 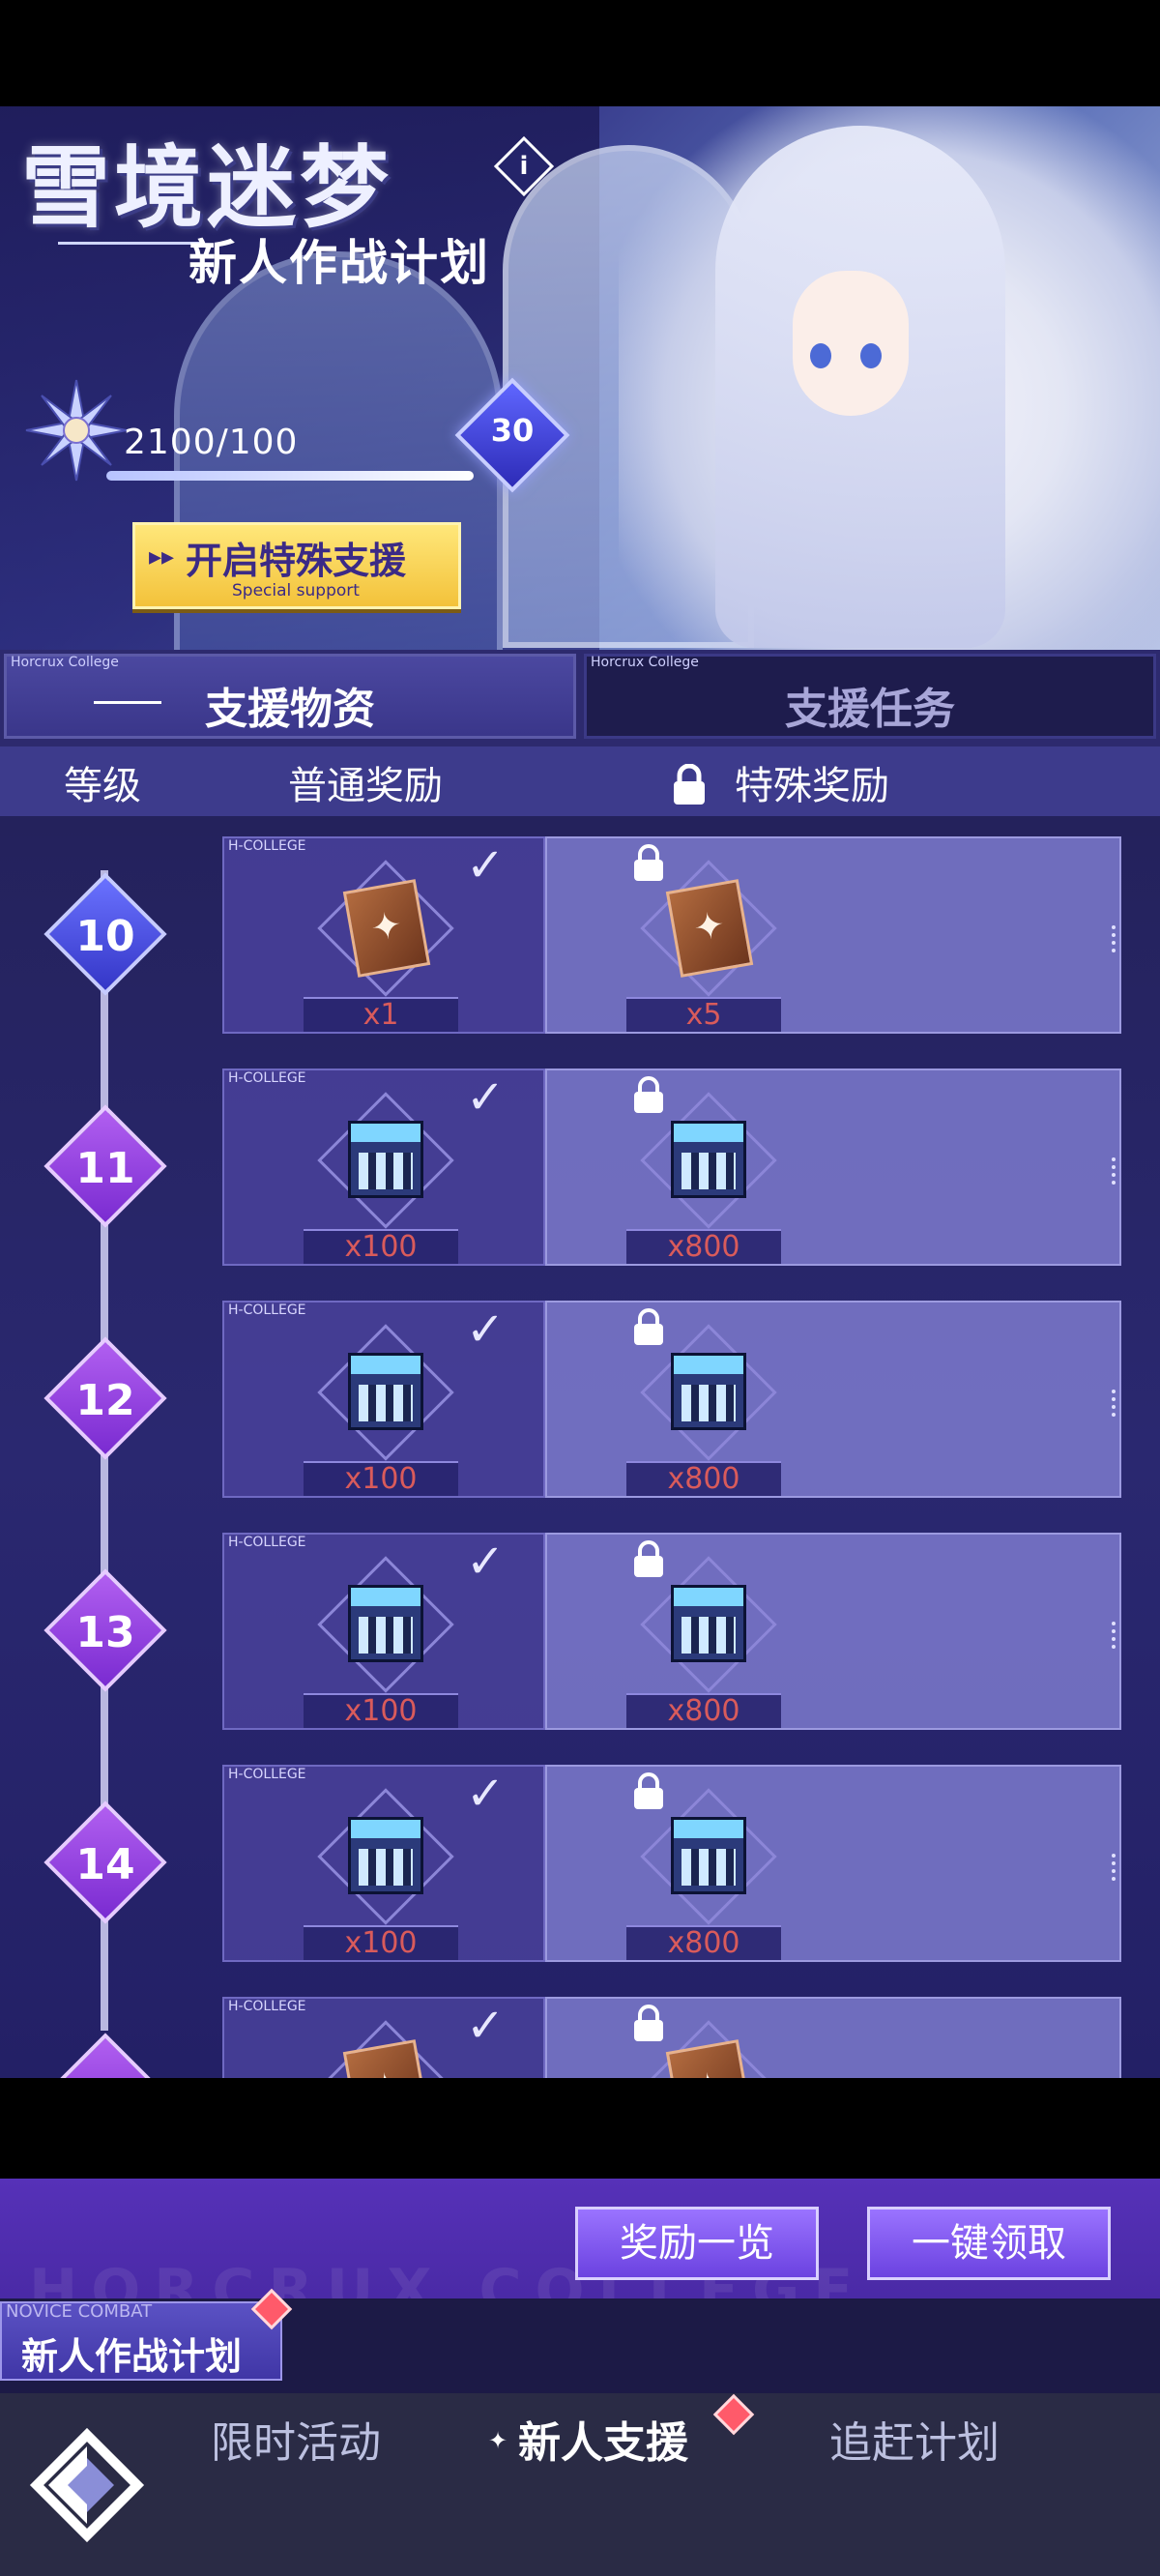 I want to click on special-support-button: ▸▸ 开启特殊支援 Special support, so click(x=296, y=565).